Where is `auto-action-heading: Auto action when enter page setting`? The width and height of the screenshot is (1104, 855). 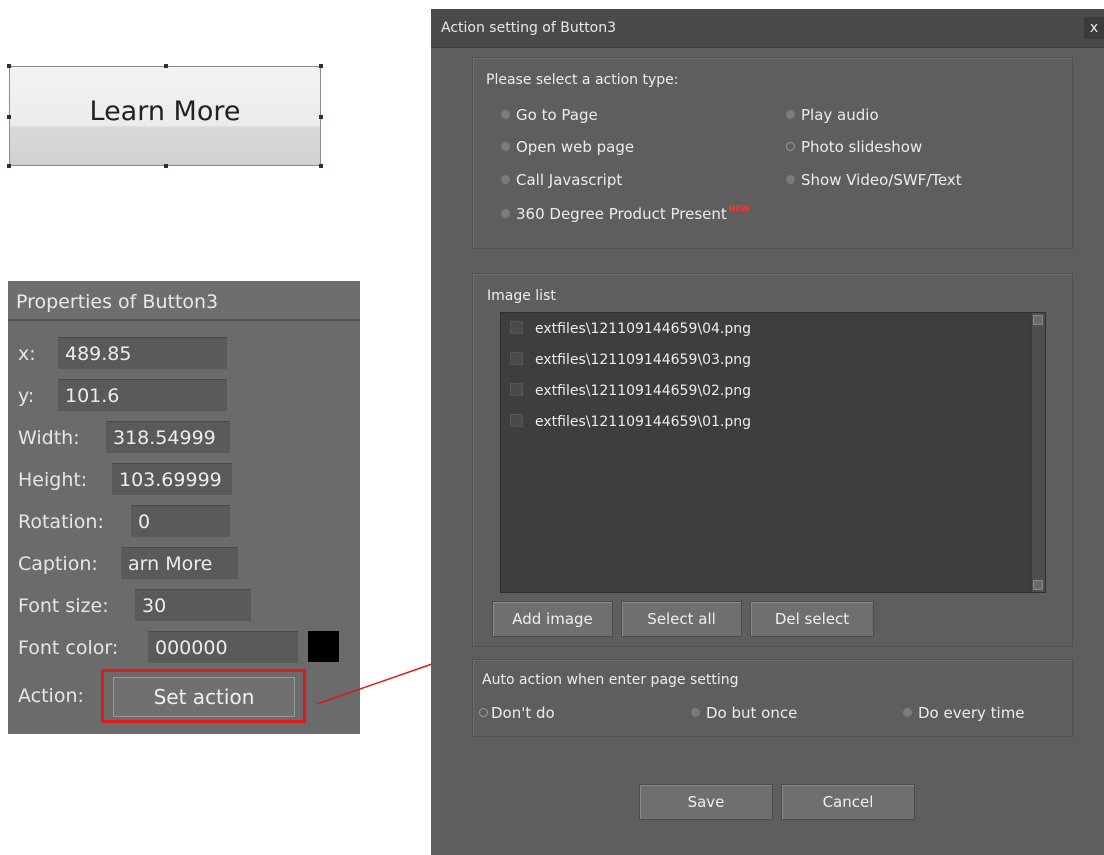
auto-action-heading: Auto action when enter page setting is located at coordinates (610, 680).